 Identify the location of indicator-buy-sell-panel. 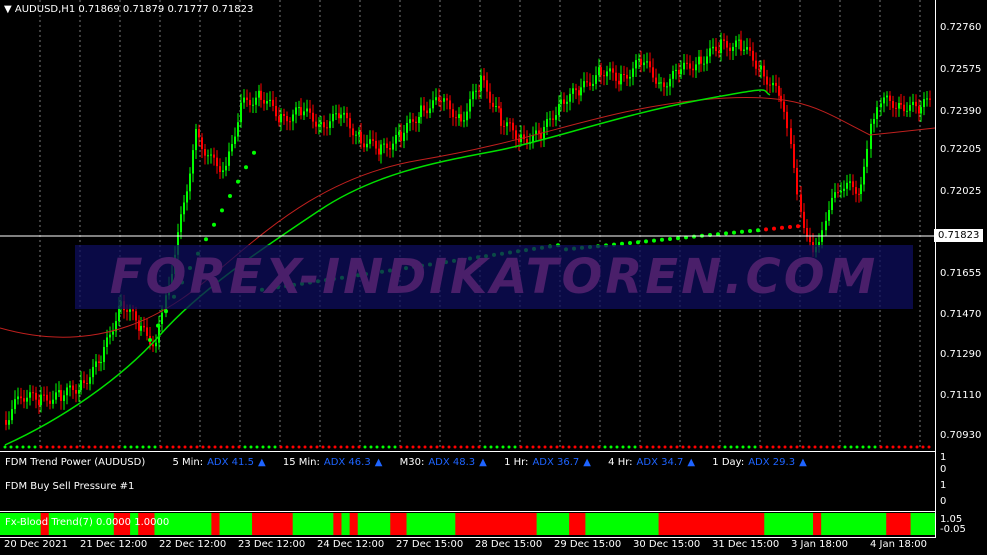
(467, 494).